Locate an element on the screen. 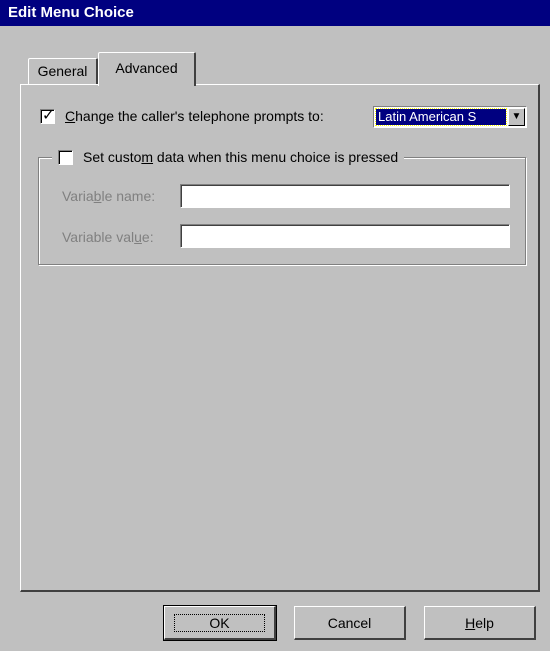 This screenshot has height=651, width=550. checkmark-icon: ✓ is located at coordinates (48, 115).